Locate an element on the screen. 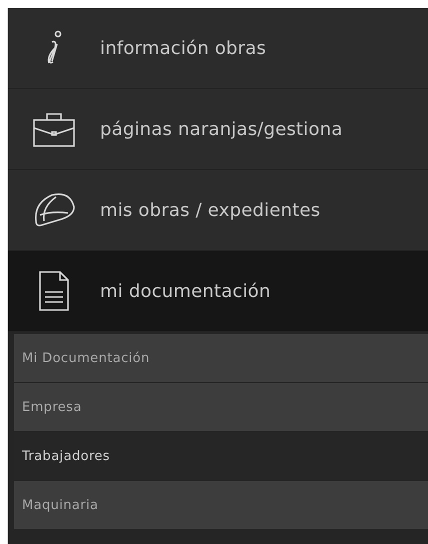  menu-item-label: información obras is located at coordinates (183, 48).